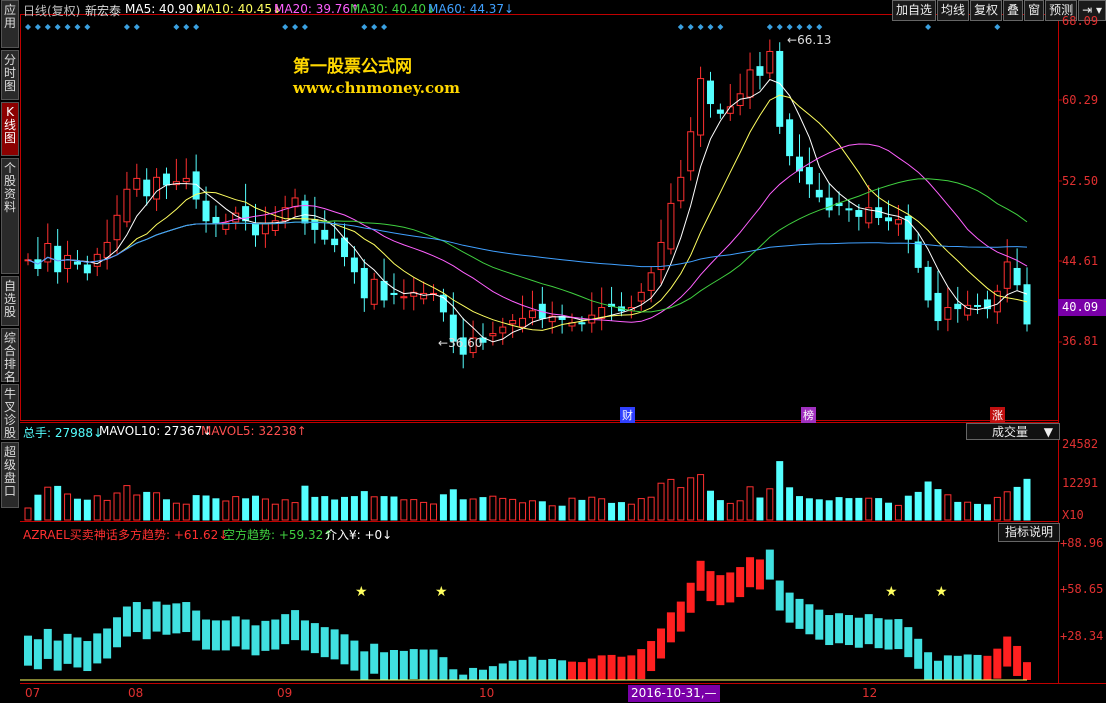 The height and width of the screenshot is (703, 1106). I want to click on toolbar-button-3: 叠, so click(1013, 10).